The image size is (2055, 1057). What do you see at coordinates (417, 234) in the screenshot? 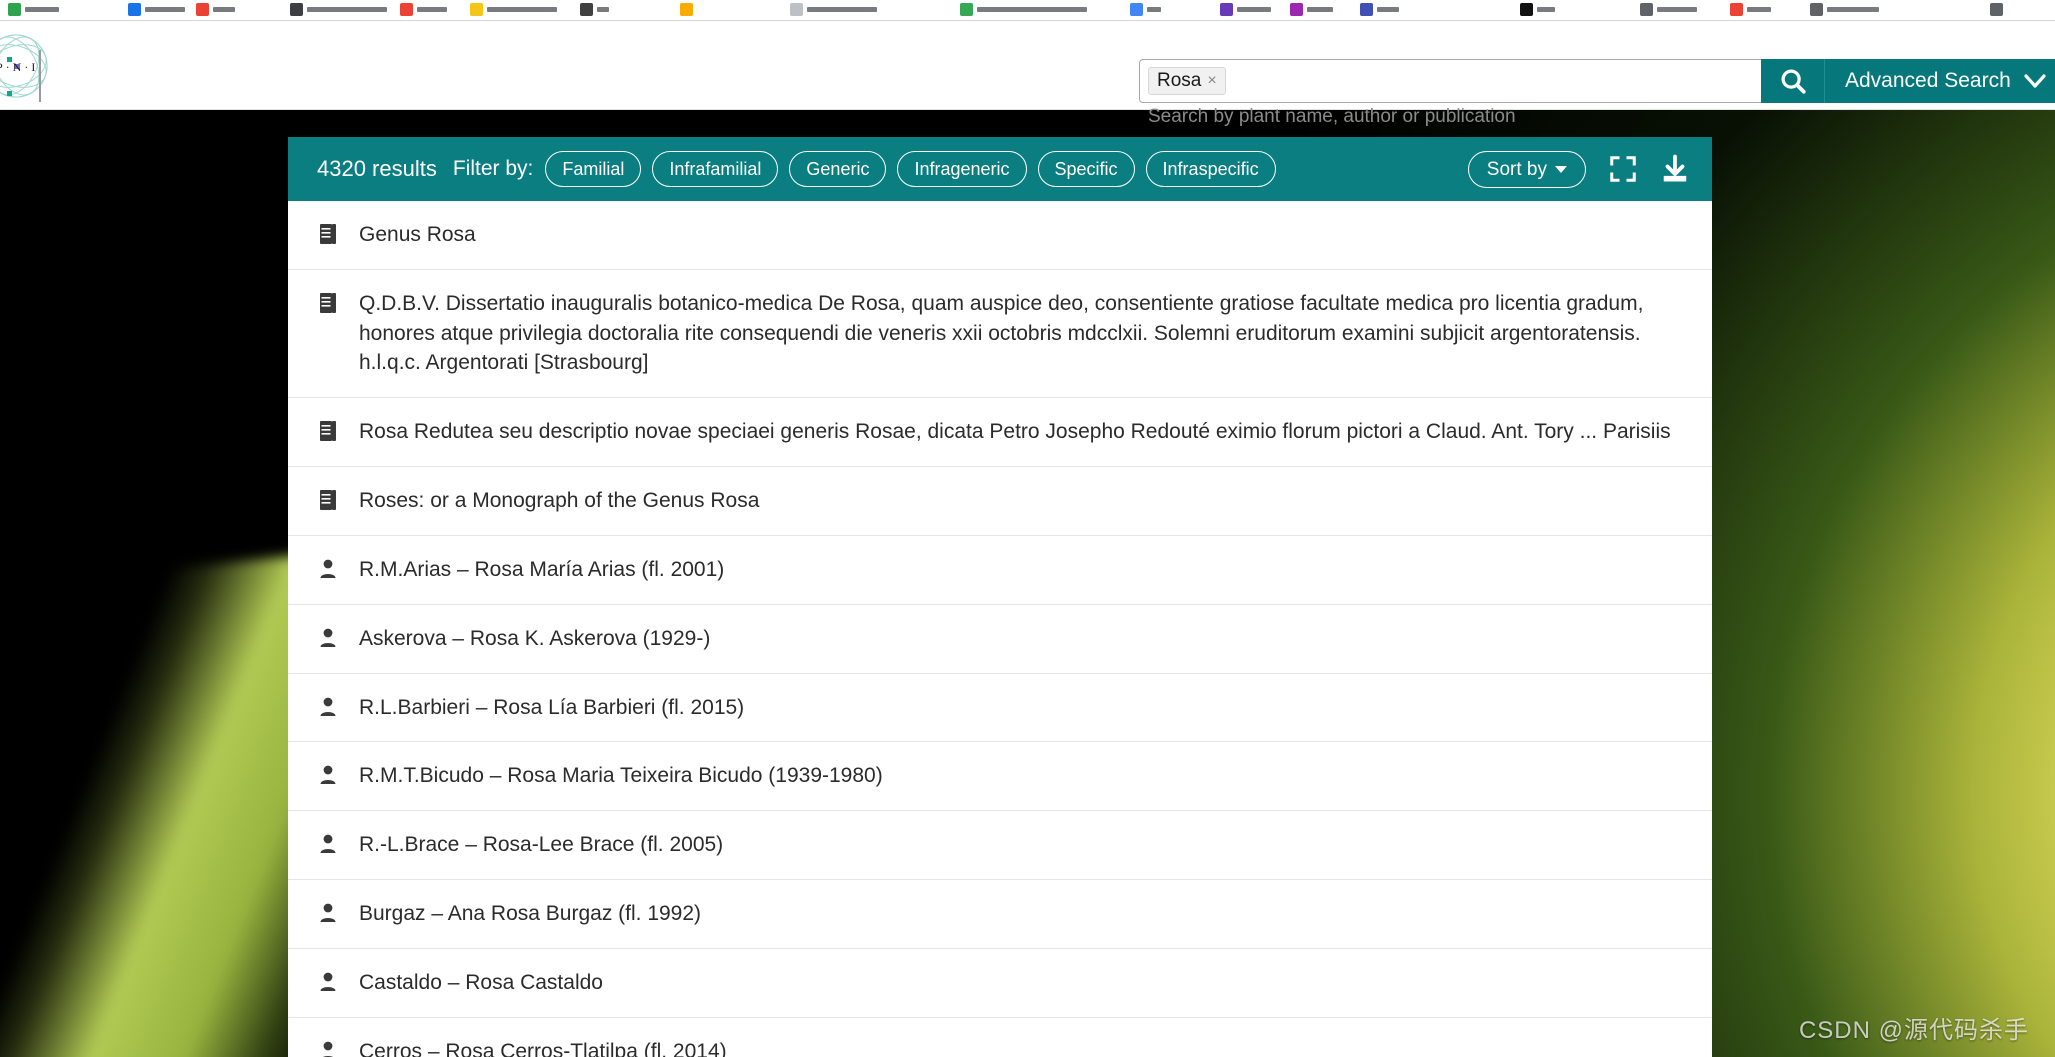
I see `result-label: Genus Rosa` at bounding box center [417, 234].